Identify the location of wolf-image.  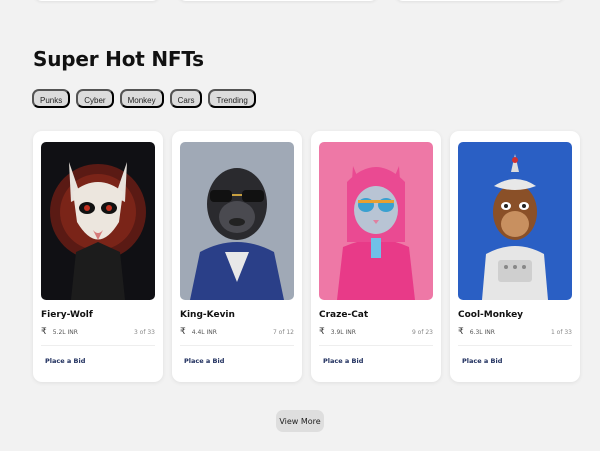
(98, 221).